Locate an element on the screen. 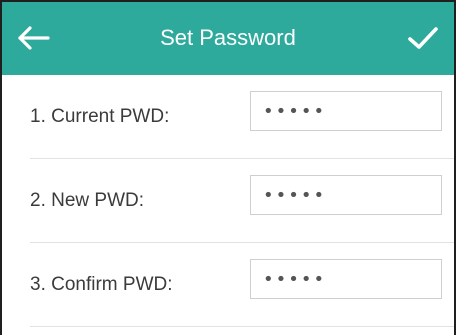  divider is located at coordinates (242, 326).